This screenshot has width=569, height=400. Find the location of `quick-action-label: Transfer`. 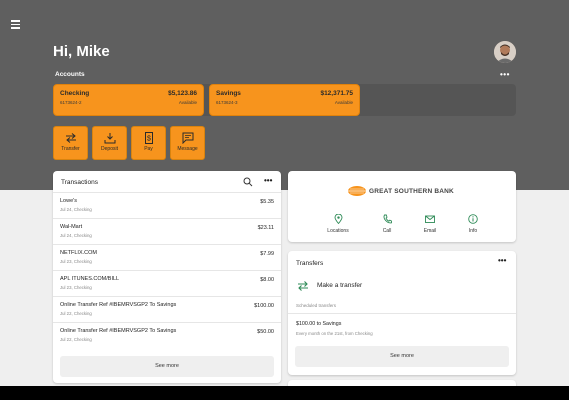

quick-action-label: Transfer is located at coordinates (70, 149).